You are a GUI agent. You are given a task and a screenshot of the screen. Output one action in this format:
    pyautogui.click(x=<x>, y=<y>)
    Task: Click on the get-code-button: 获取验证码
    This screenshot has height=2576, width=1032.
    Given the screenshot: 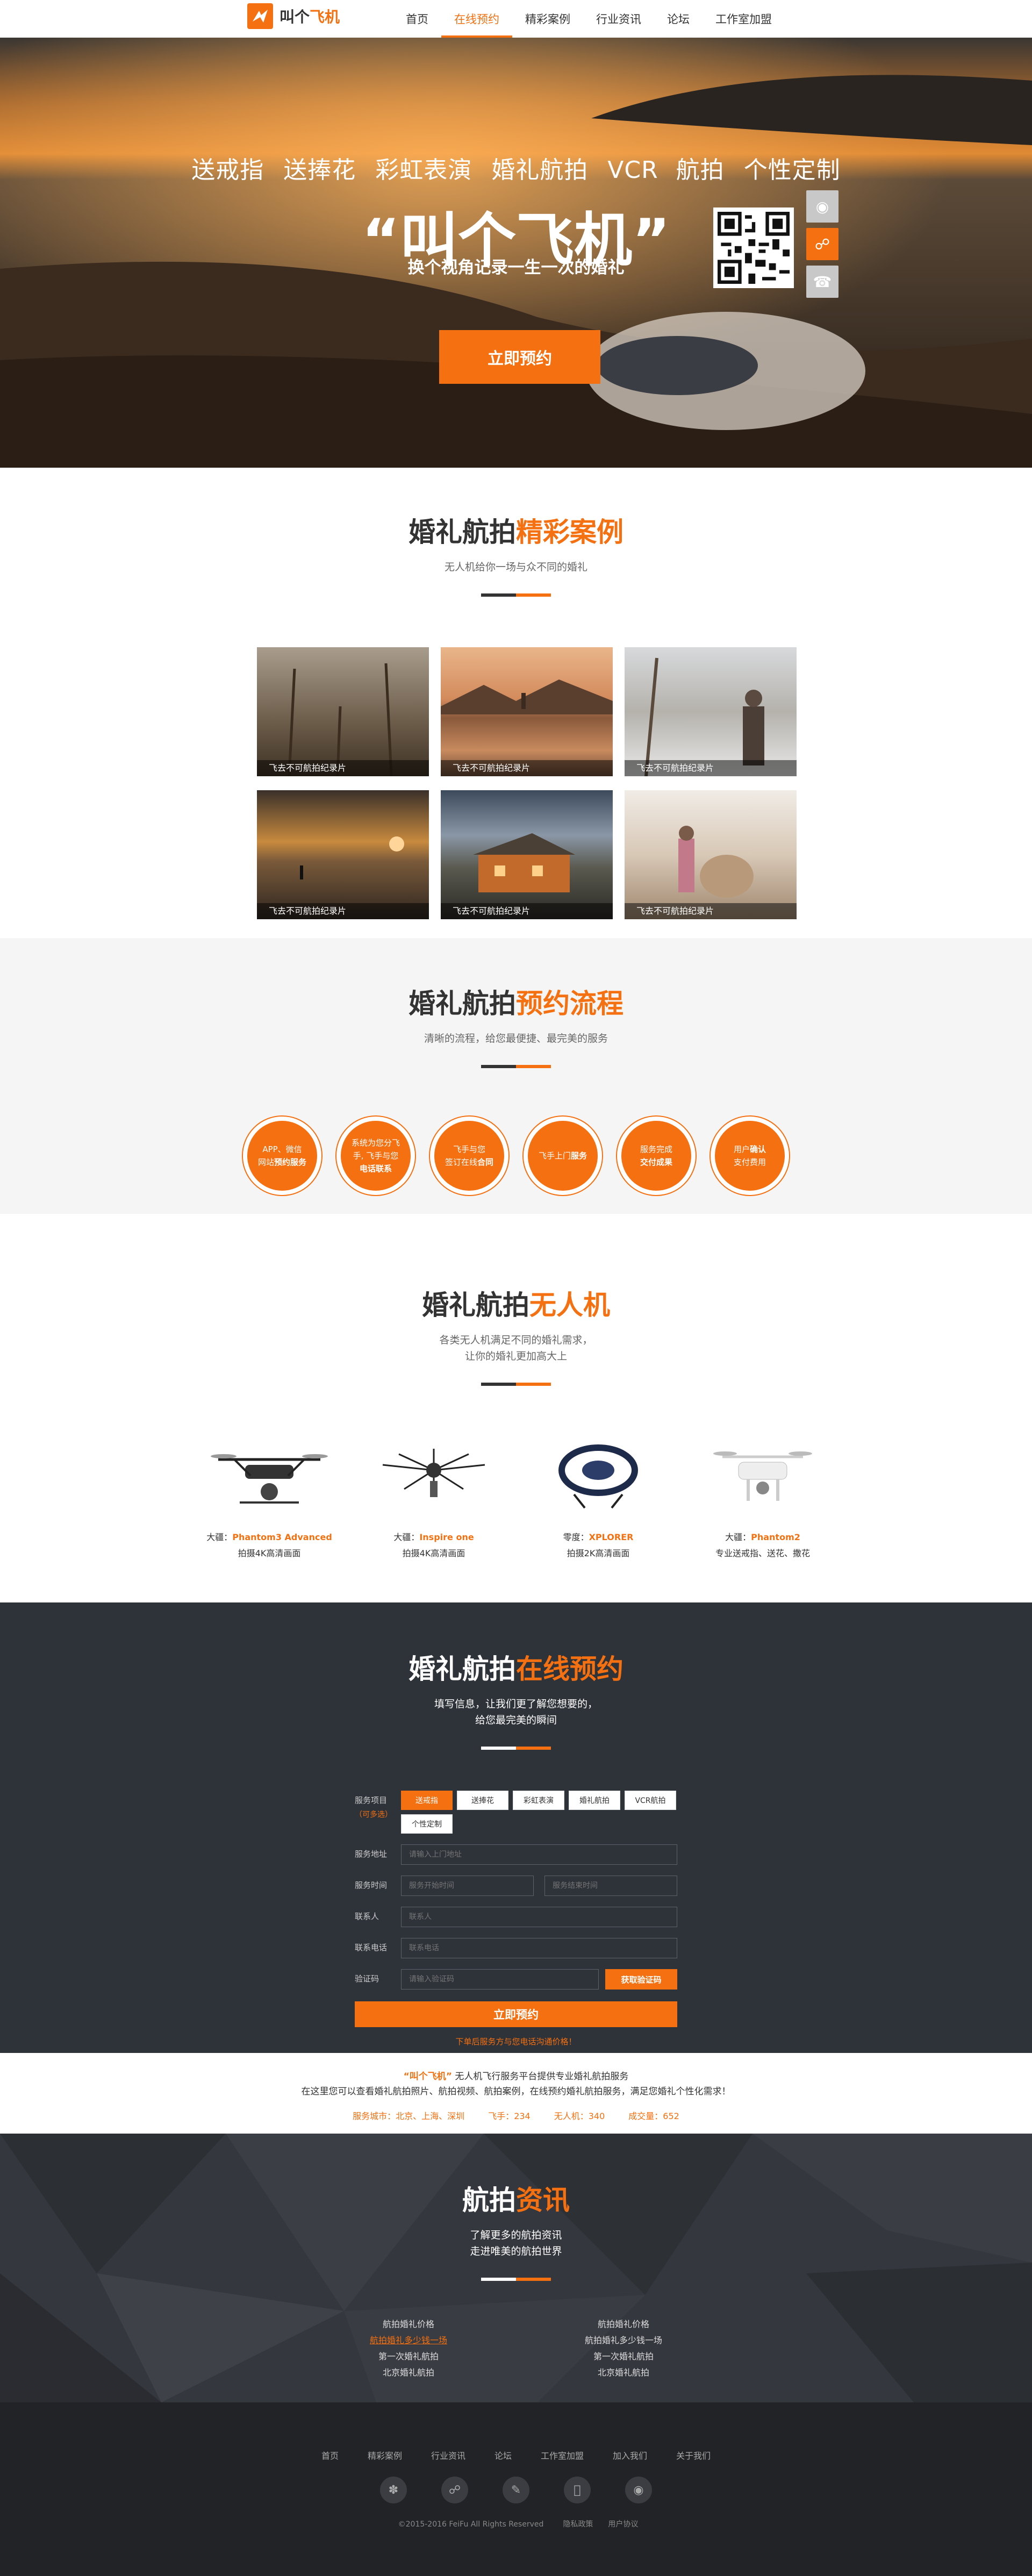 What is the action you would take?
    pyautogui.click(x=641, y=1979)
    